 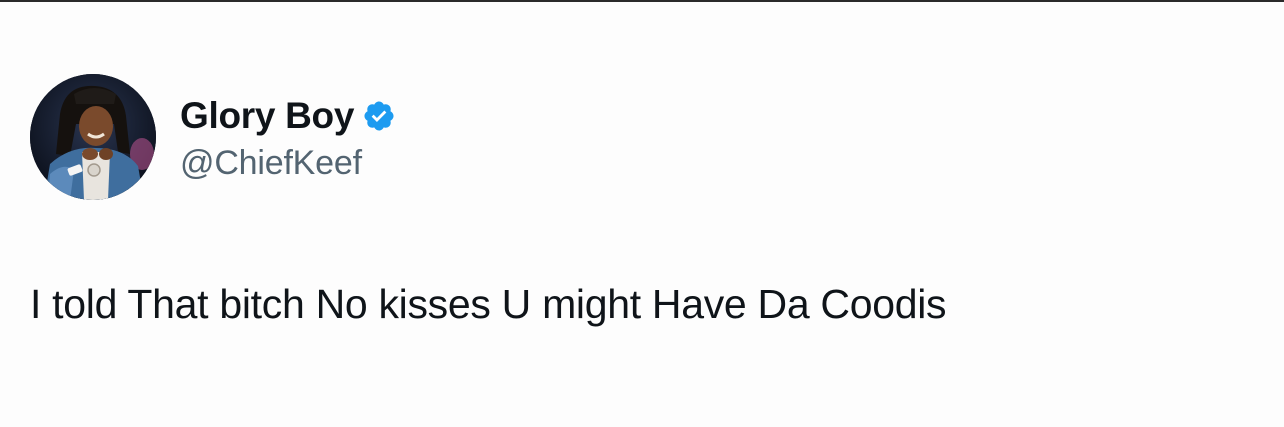 I want to click on avatar, so click(x=93, y=137).